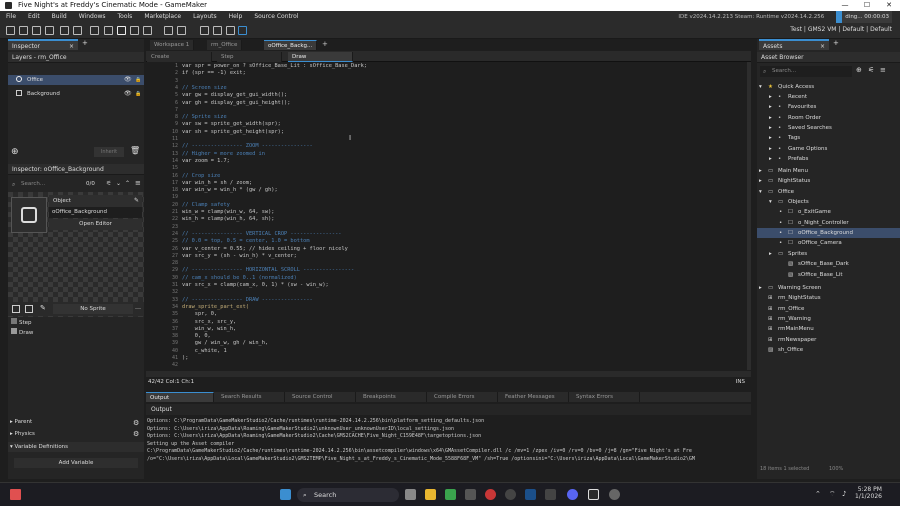  Describe the element at coordinates (242, 30) in the screenshot. I see `gms2-icon` at that location.